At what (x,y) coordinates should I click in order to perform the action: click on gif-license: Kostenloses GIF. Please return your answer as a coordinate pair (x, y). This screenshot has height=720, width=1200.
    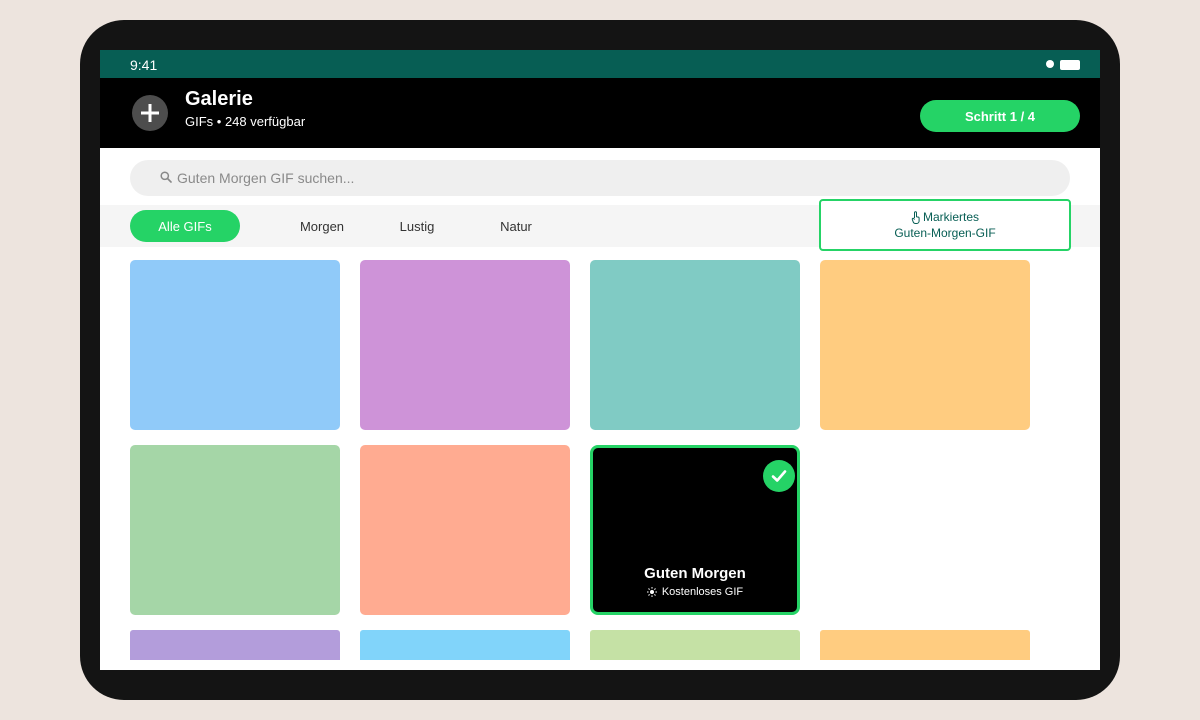
    Looking at the image, I should click on (702, 592).